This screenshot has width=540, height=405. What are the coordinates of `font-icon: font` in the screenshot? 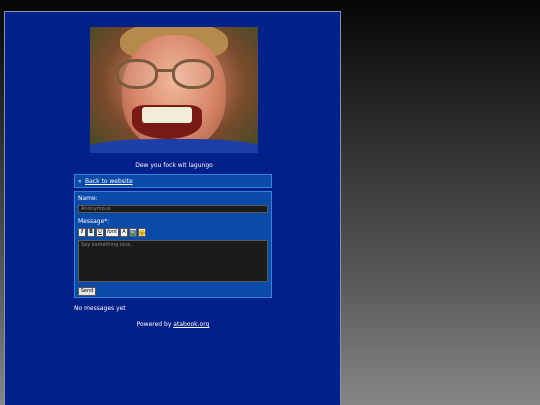 It's located at (112, 232).